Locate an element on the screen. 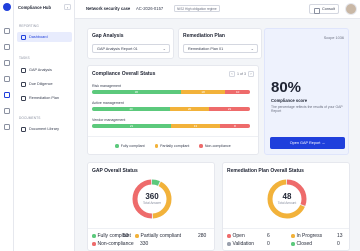 This screenshot has width=360, height=251. chevron-left-icon: ‹ is located at coordinates (67, 7).